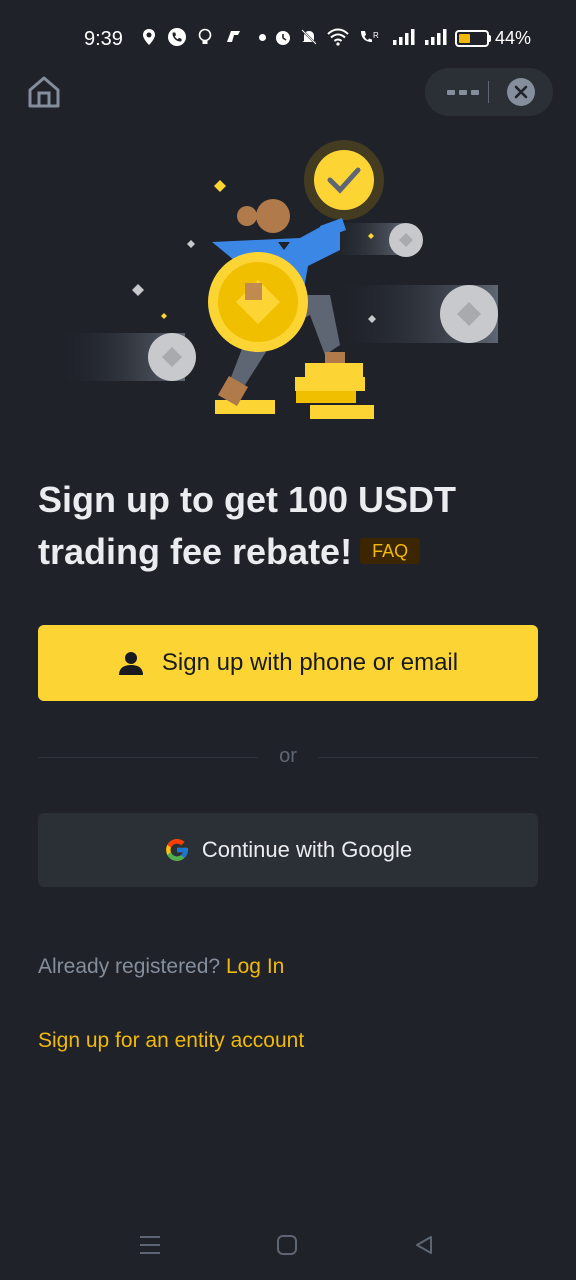  I want to click on recents-button, so click(150, 1245).